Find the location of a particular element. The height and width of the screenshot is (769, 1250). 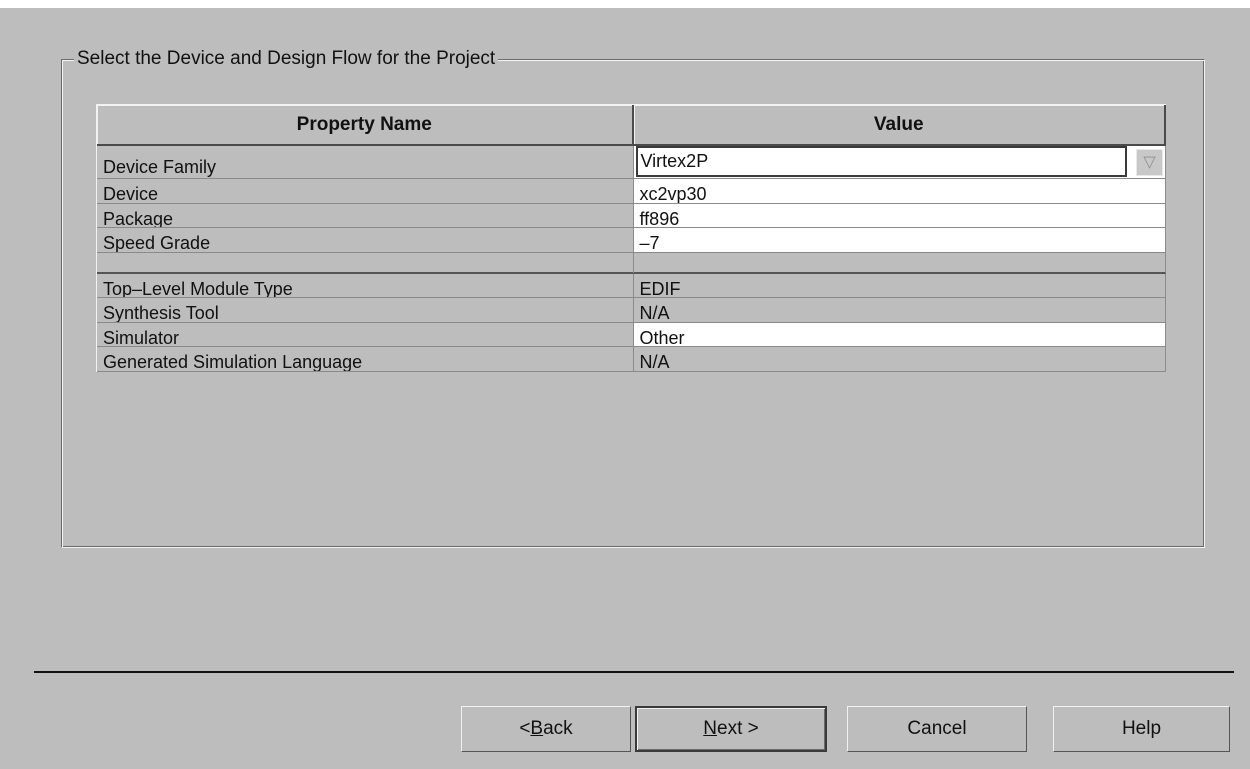

next-button-rest: ext > is located at coordinates (738, 728).